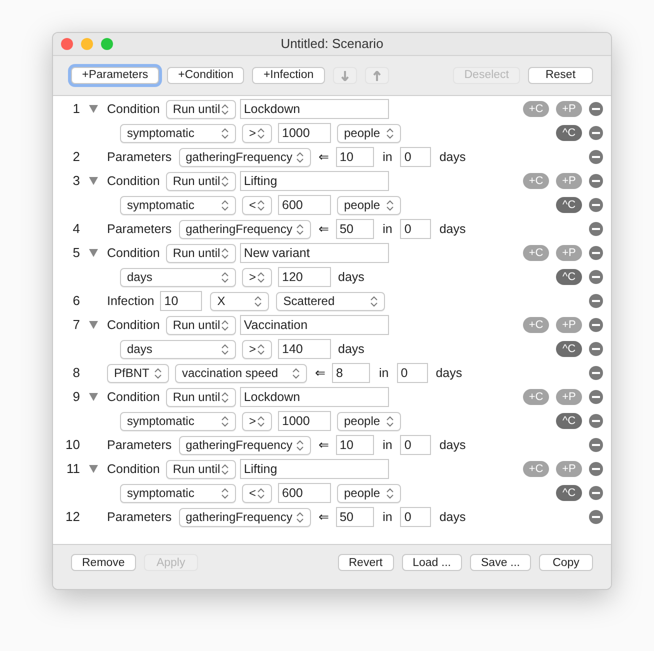  What do you see at coordinates (115, 75) in the screenshot?
I see `toolbar-button: +Parameters` at bounding box center [115, 75].